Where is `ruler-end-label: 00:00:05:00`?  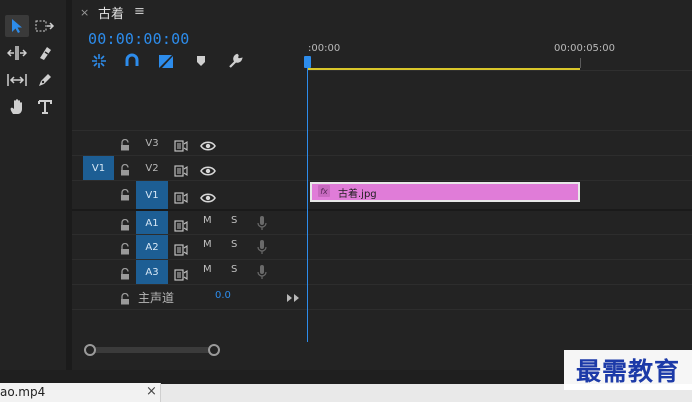
ruler-end-label: 00:00:05:00 is located at coordinates (585, 48).